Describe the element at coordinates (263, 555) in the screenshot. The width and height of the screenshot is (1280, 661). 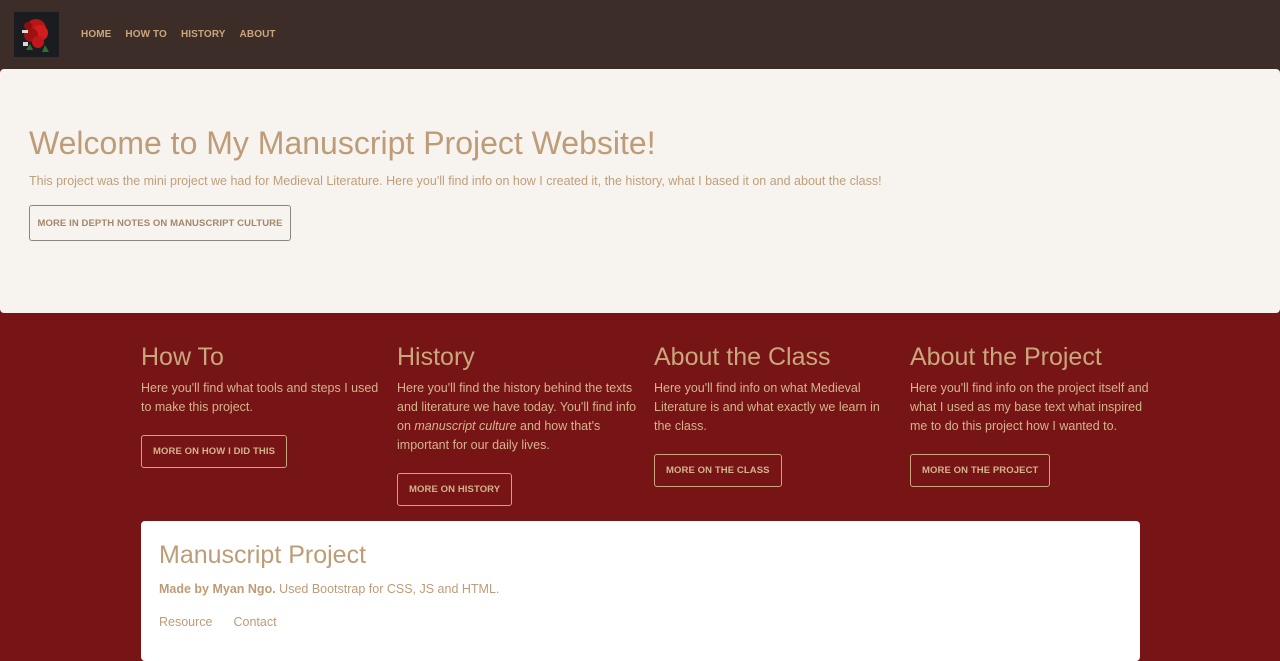
I see `footer-title: Manuscript Project` at that location.